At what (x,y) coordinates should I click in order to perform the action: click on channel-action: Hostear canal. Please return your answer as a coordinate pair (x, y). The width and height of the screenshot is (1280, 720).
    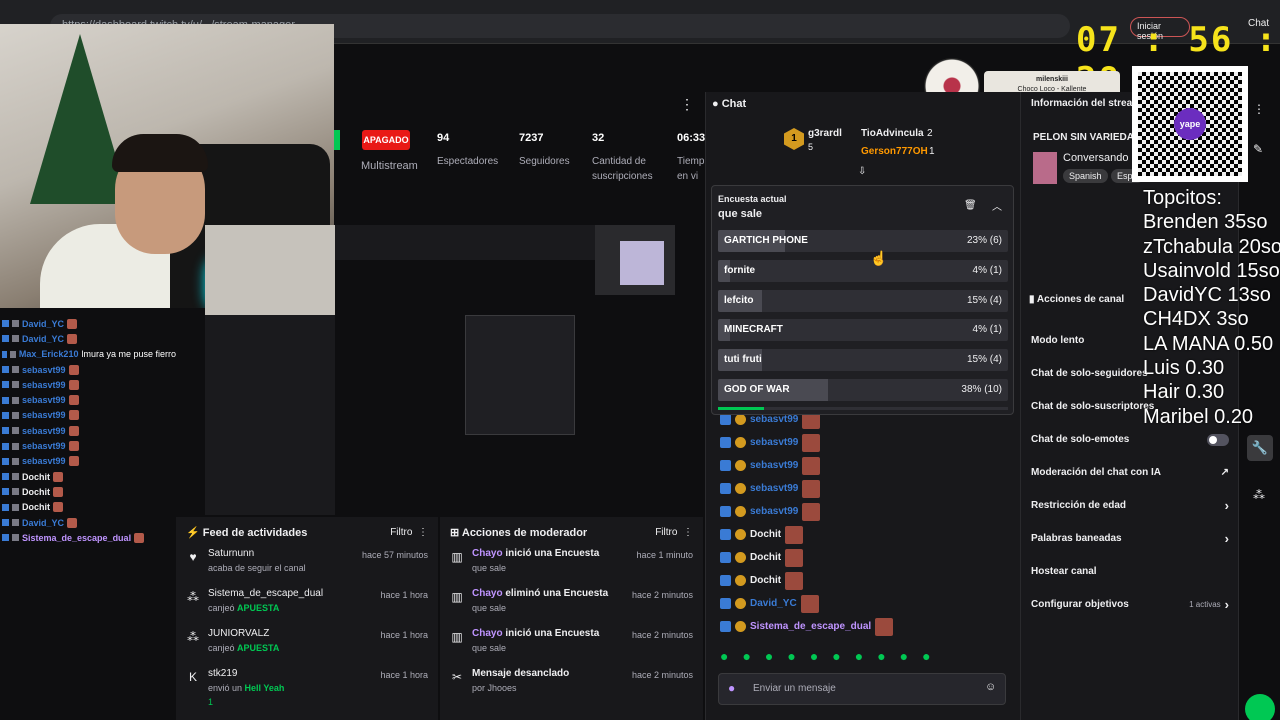
    Looking at the image, I should click on (1130, 571).